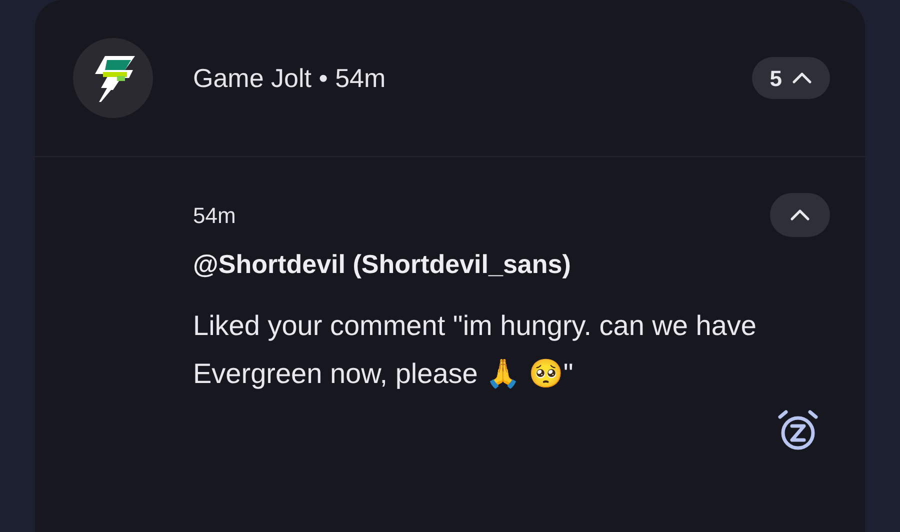  Describe the element at coordinates (798, 430) in the screenshot. I see `snooze-alarm-icon` at that location.